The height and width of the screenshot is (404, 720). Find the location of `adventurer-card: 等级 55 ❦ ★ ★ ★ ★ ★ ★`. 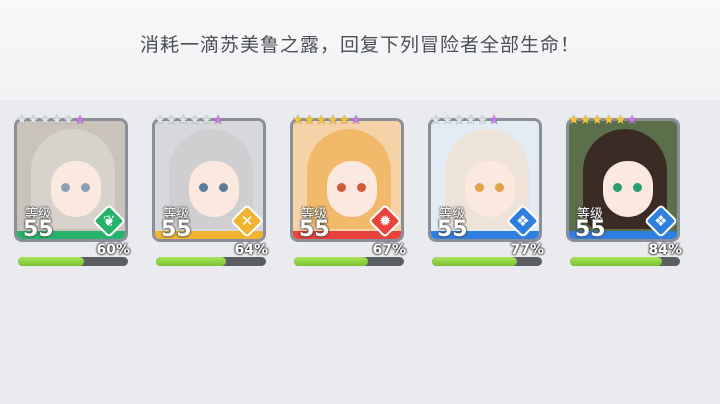

adventurer-card: 等级 55 ❦ ★ ★ ★ ★ ★ ★ is located at coordinates (71, 179).